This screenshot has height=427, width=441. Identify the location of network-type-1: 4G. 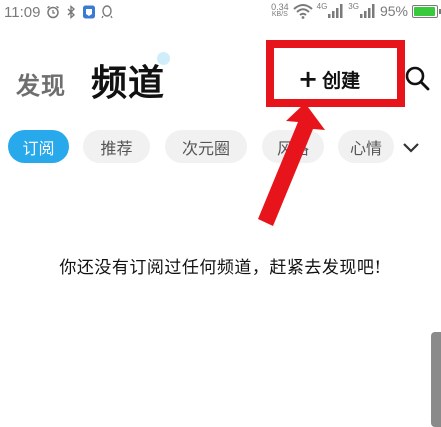
(322, 6).